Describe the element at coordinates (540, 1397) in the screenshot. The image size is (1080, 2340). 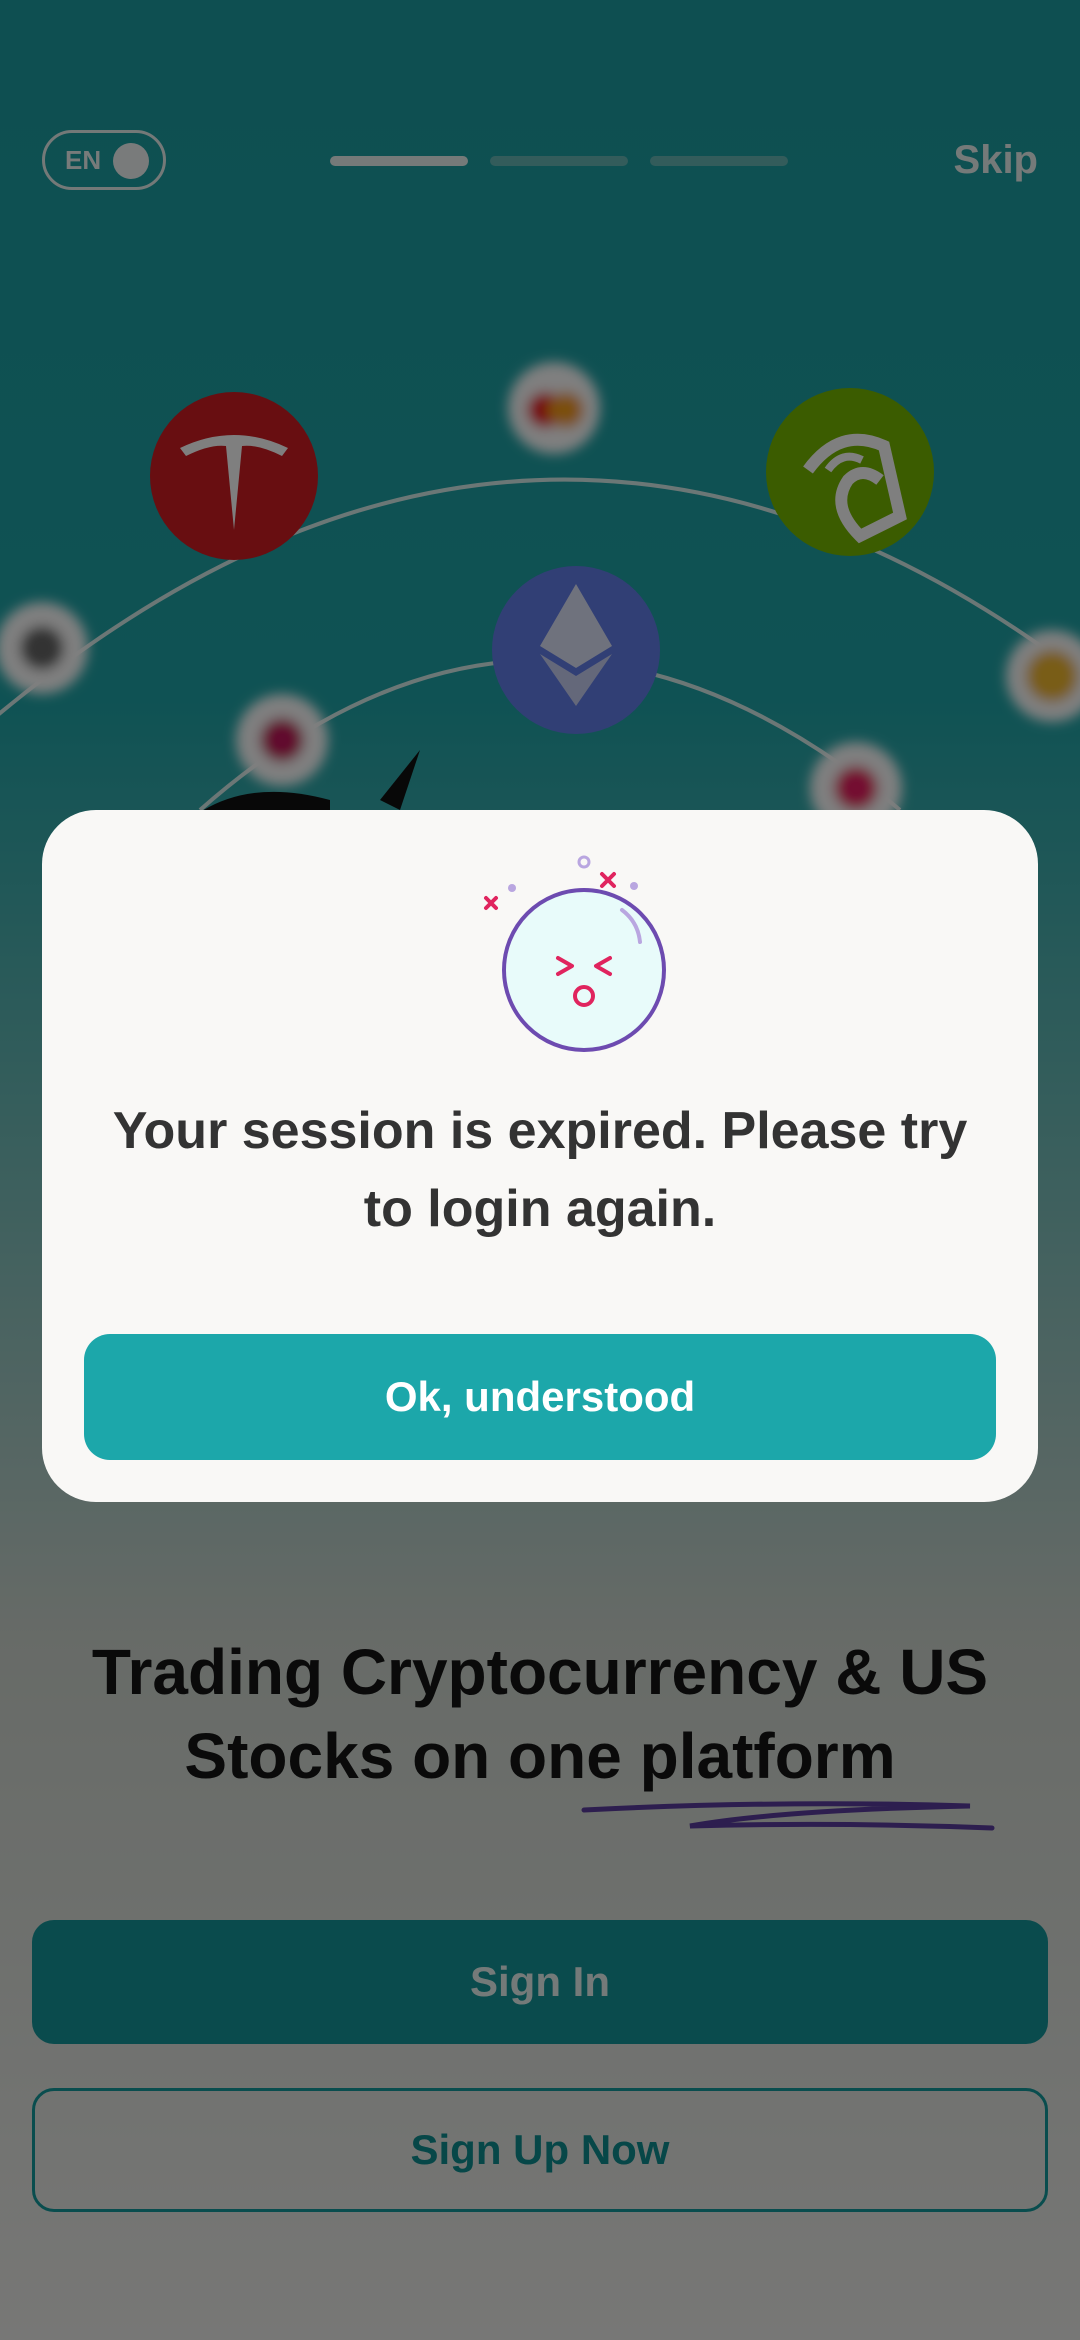
I see `ok-understood-button: Ok, understood` at that location.